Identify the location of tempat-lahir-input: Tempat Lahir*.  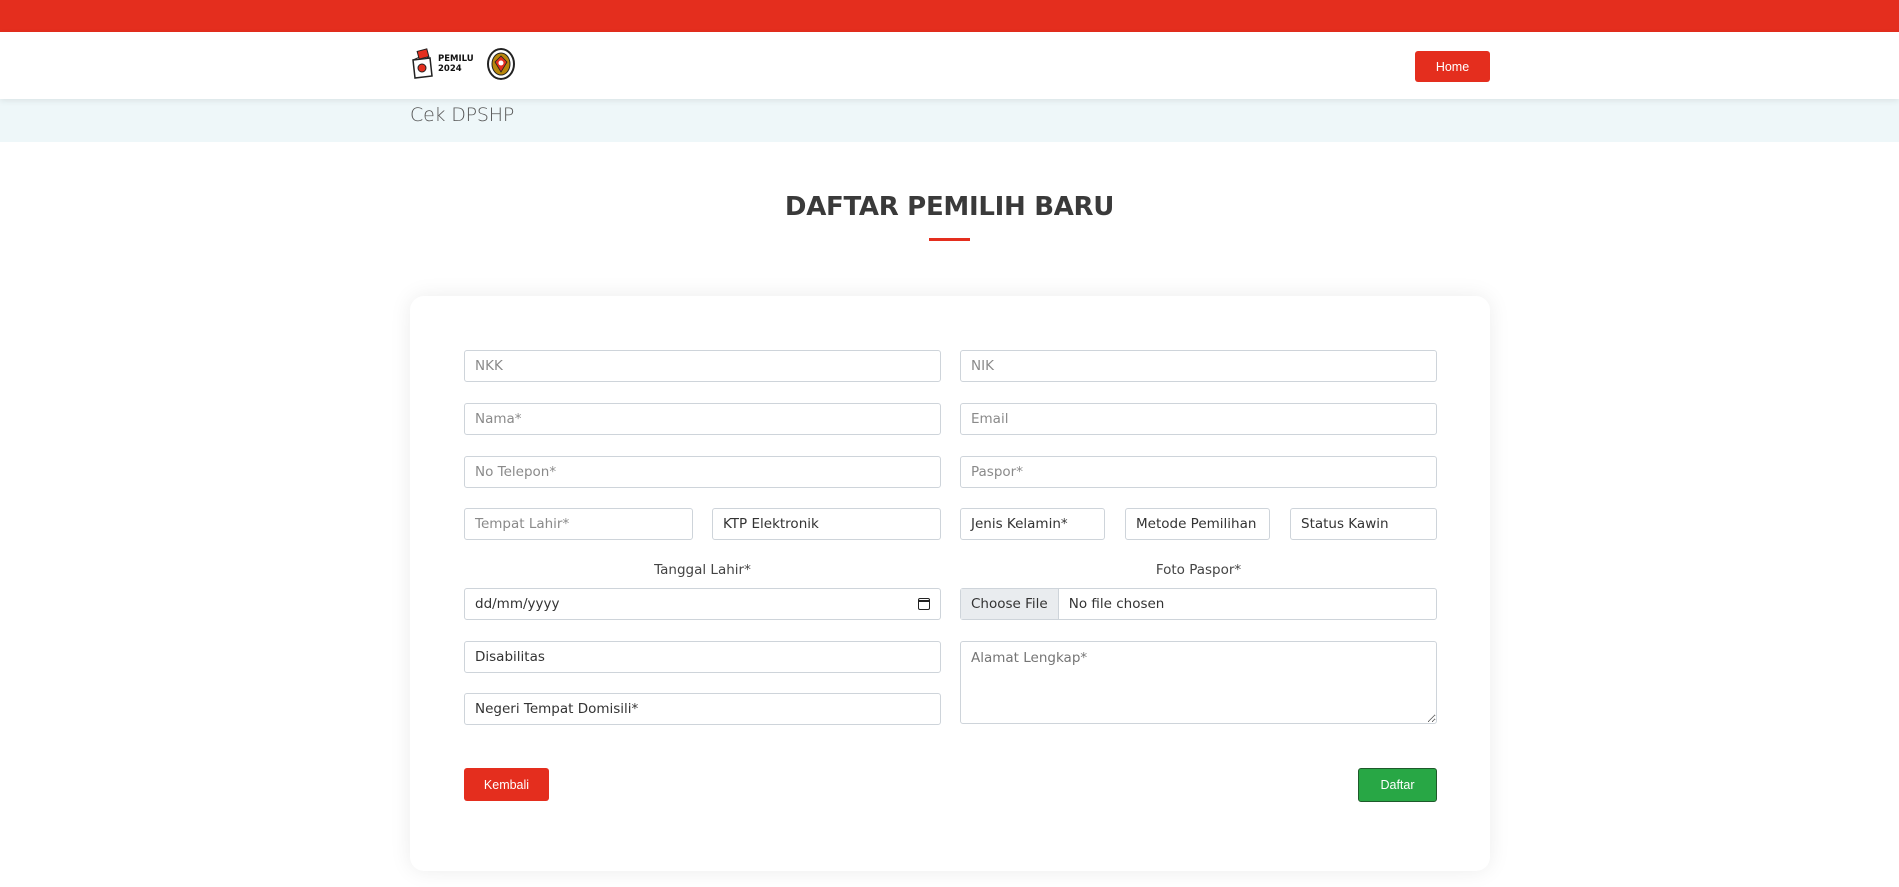
(578, 524).